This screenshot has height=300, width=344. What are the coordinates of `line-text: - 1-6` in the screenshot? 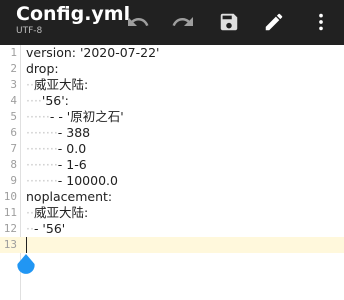 It's located at (72, 164).